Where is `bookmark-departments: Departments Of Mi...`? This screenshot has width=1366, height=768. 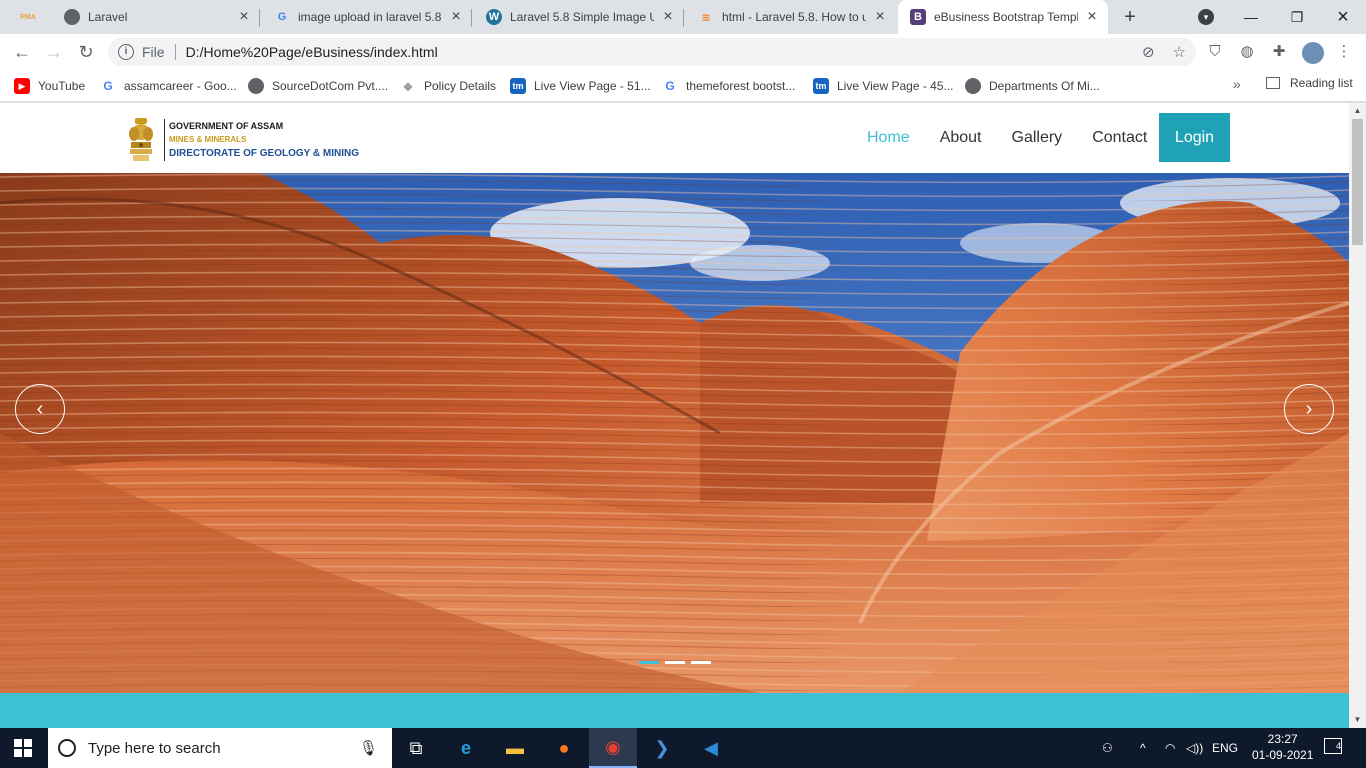
bookmark-departments: Departments Of Mi... is located at coordinates (1032, 86).